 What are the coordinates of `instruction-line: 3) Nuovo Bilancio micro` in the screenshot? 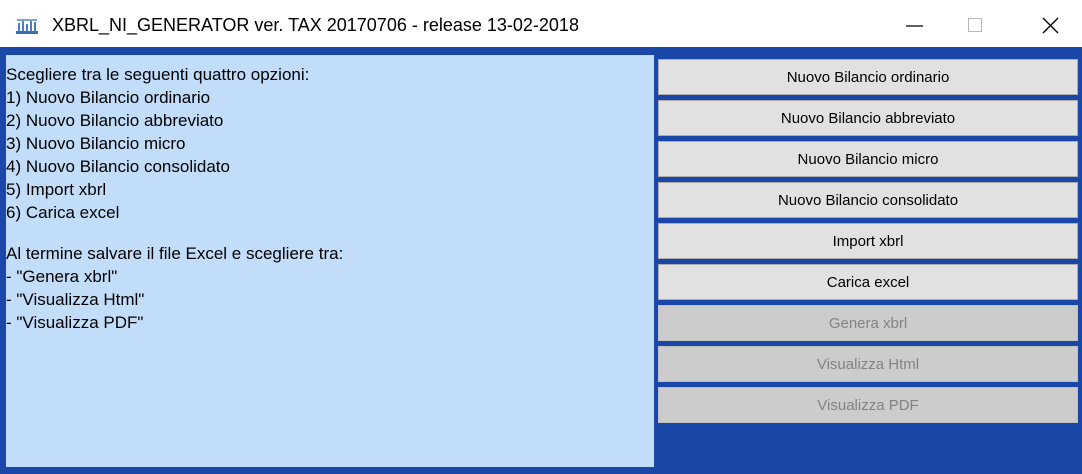 It's located at (96, 143).